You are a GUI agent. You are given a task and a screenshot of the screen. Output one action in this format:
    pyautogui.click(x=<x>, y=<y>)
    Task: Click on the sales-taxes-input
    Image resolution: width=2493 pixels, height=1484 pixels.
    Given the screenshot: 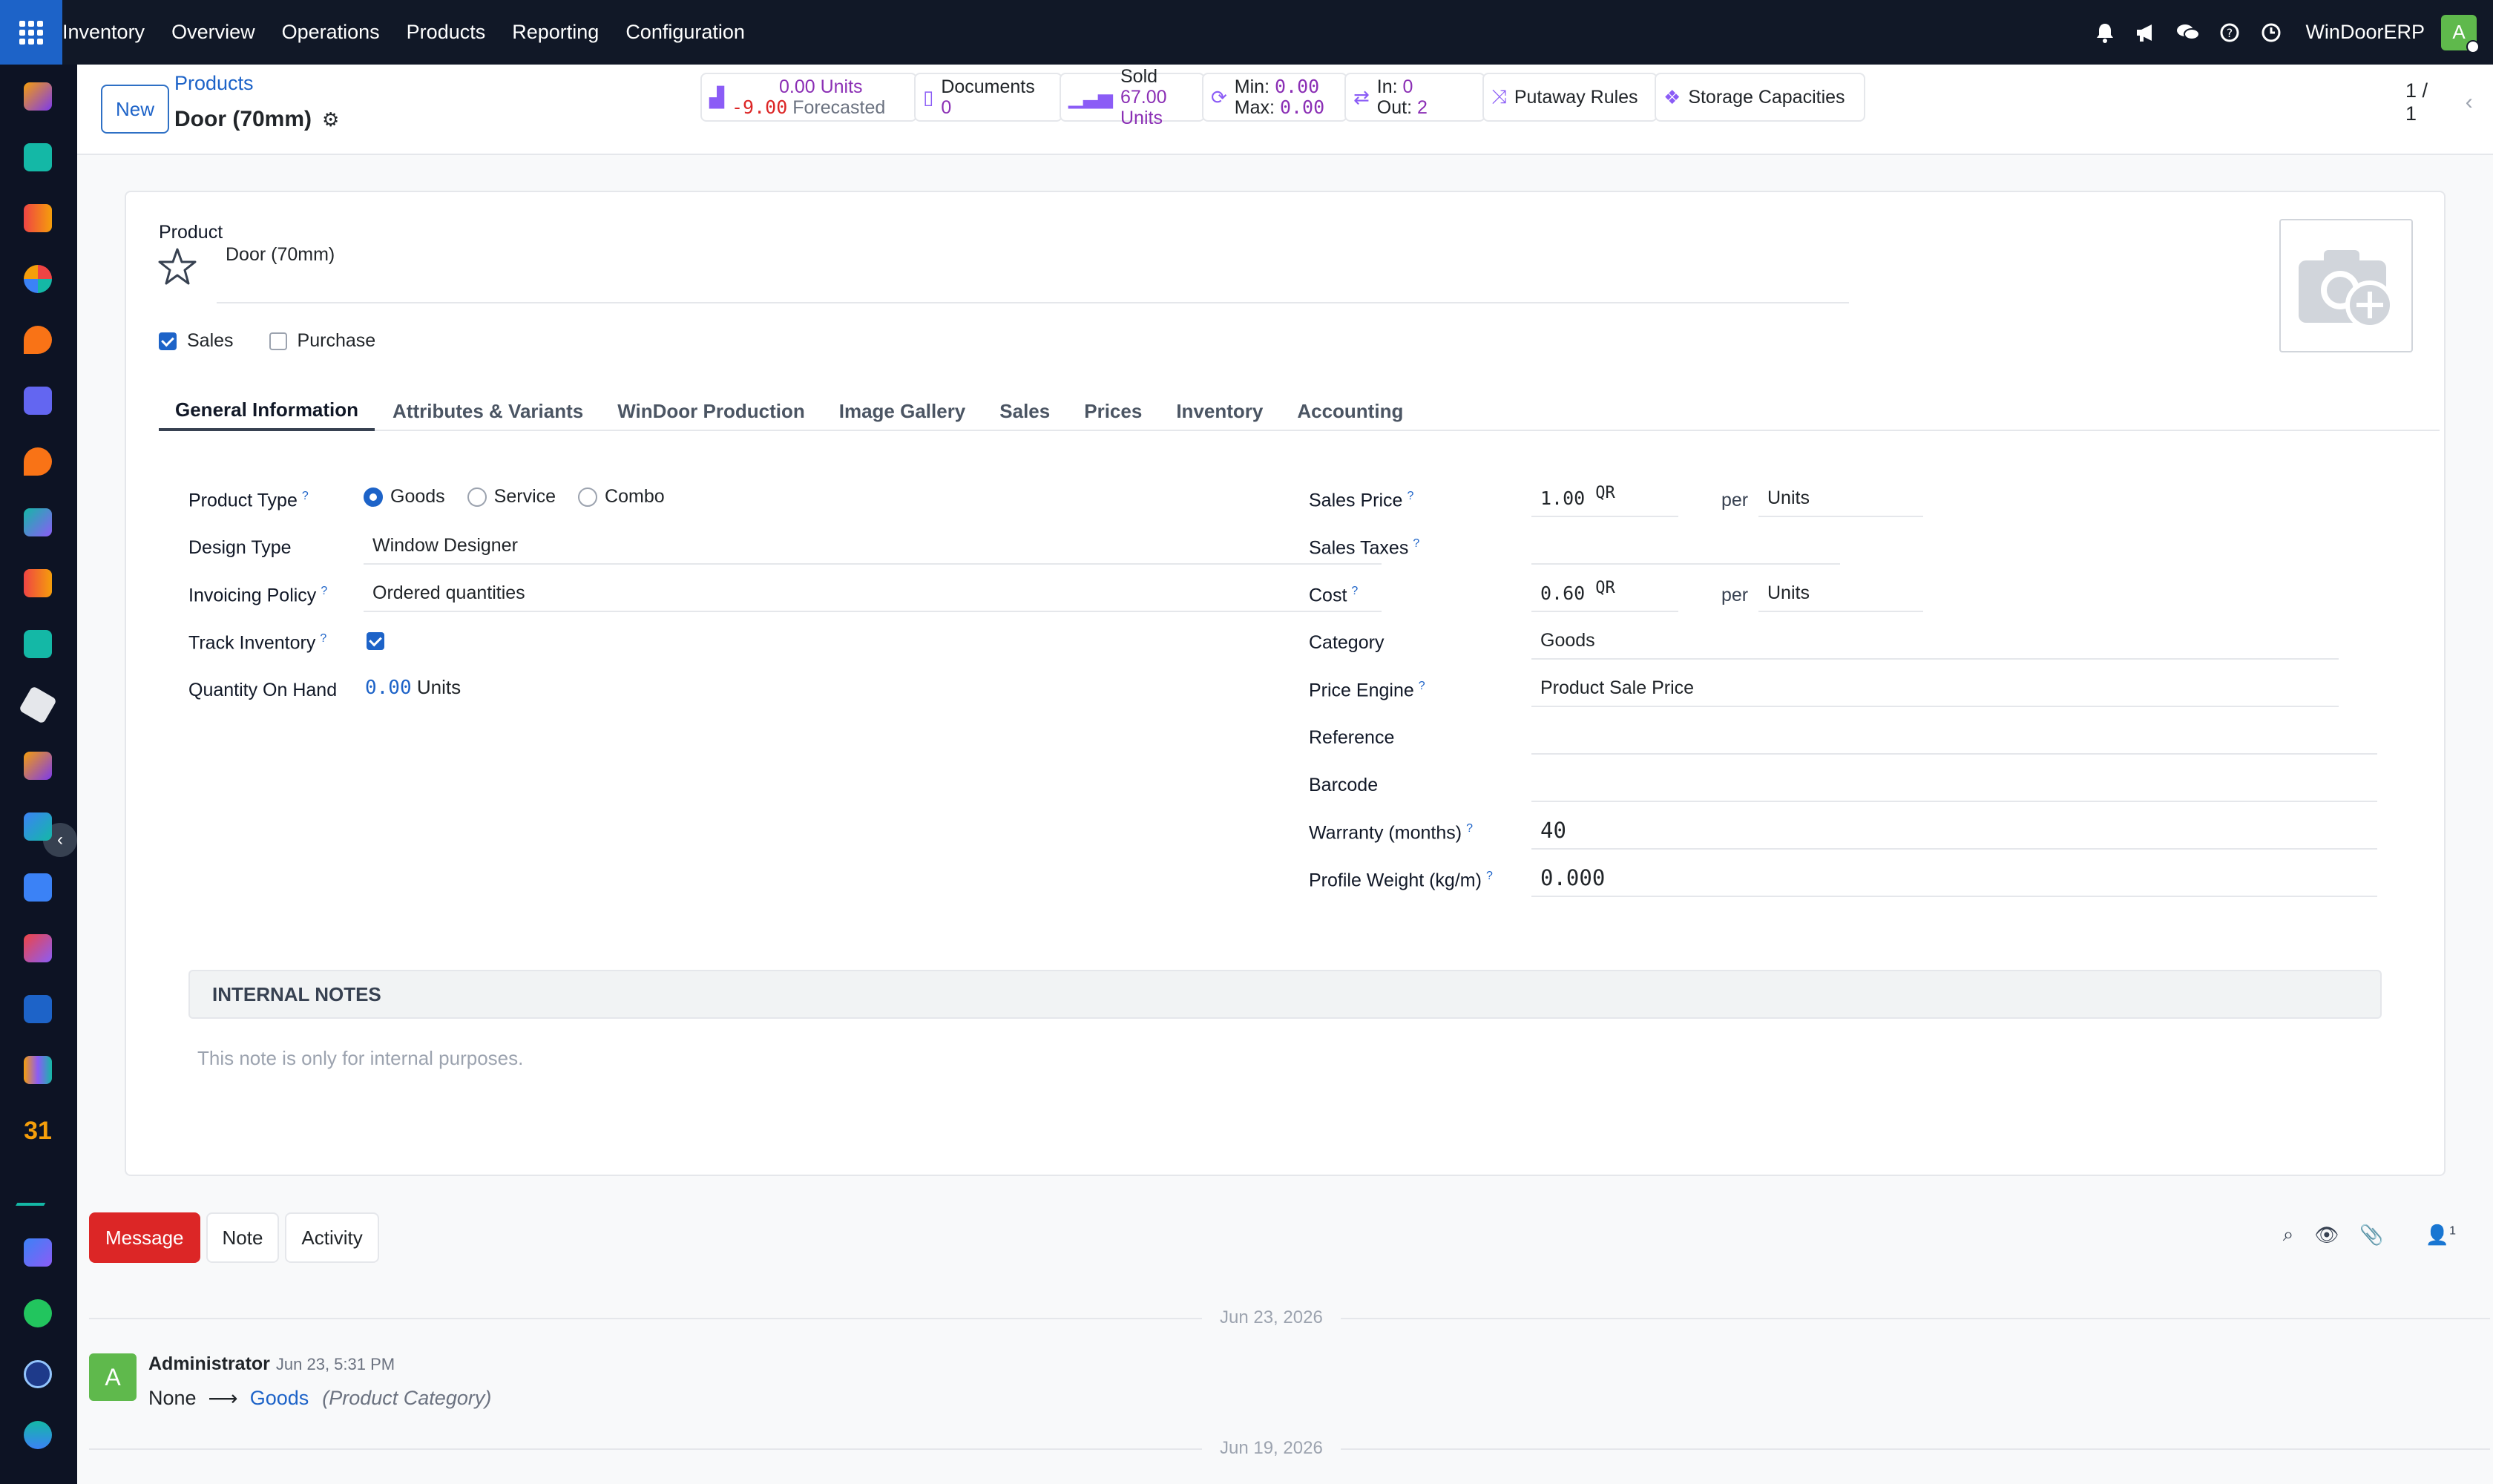 What is the action you would take?
    pyautogui.click(x=1686, y=546)
    